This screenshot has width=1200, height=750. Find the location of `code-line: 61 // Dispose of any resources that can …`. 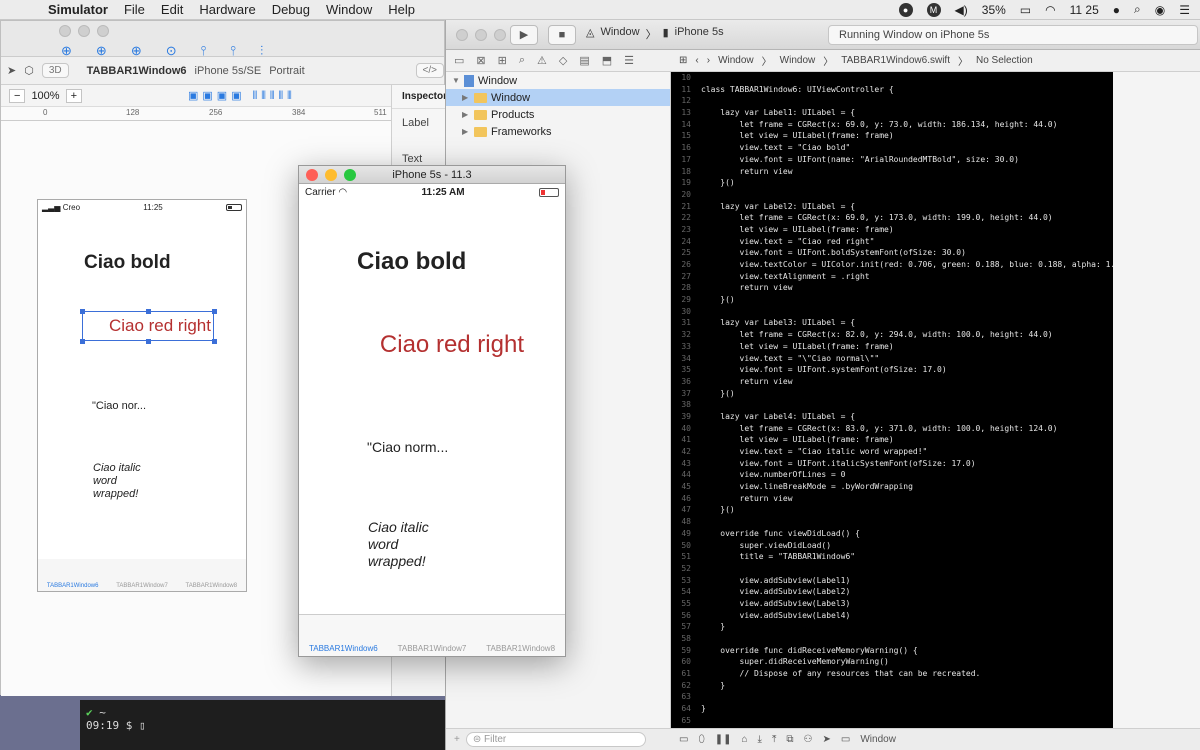

code-line: 61 // Dispose of any resources that can … is located at coordinates (892, 674).